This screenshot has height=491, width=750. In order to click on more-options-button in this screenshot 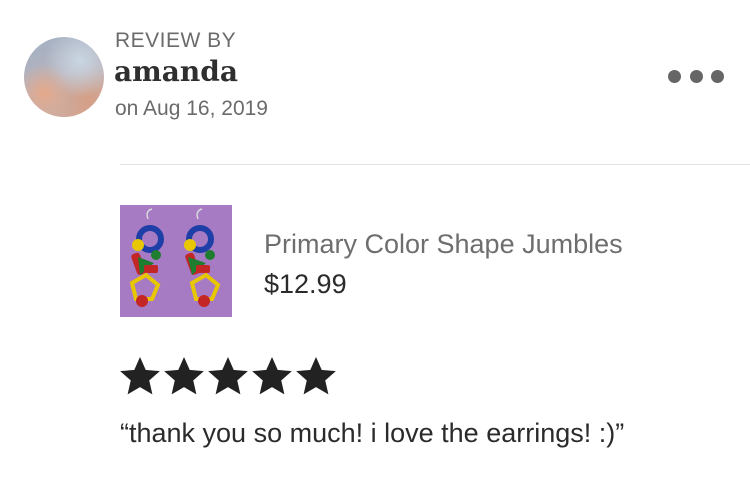, I will do `click(696, 76)`.